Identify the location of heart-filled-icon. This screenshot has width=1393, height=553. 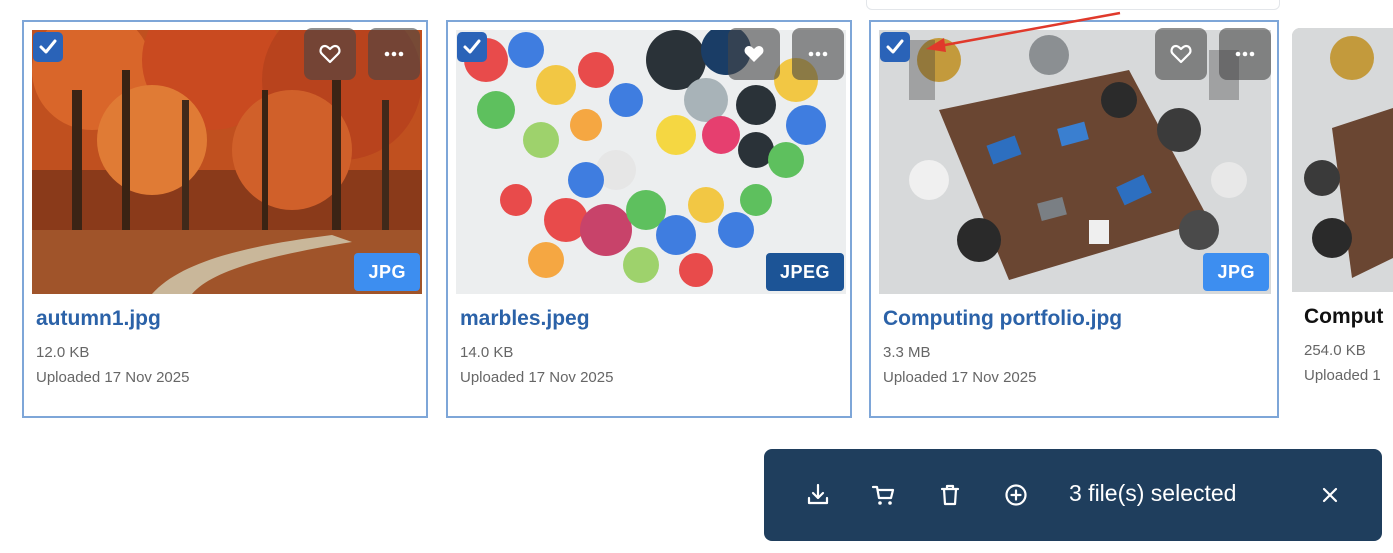
(754, 54).